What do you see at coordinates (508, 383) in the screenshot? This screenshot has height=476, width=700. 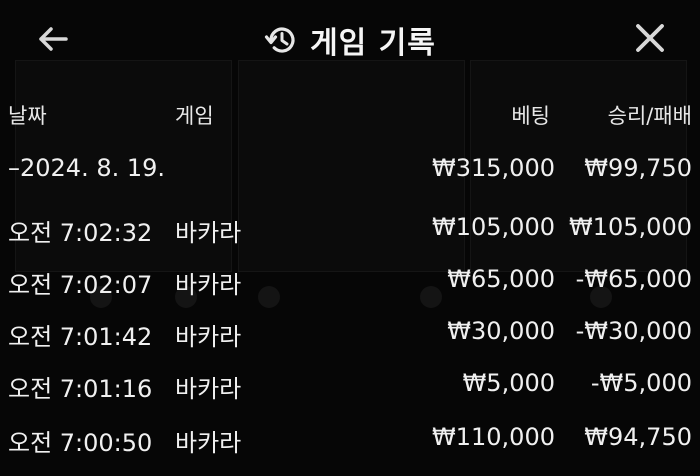 I see `row-bet: ₩5,000` at bounding box center [508, 383].